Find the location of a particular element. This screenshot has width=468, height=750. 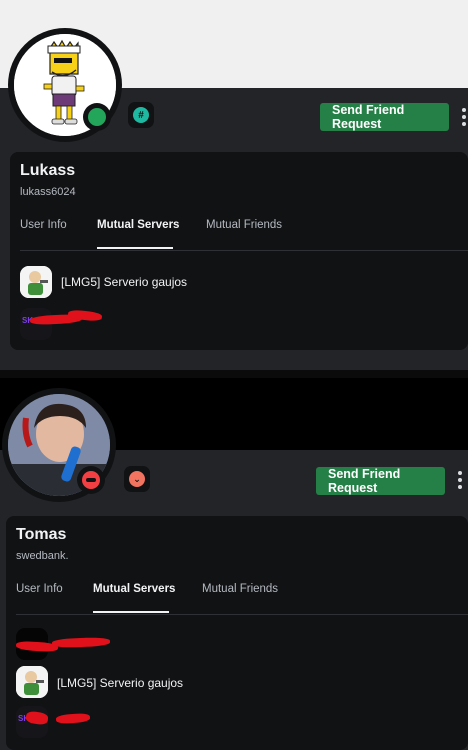

hashtag-badge-icon: # is located at coordinates (141, 115).